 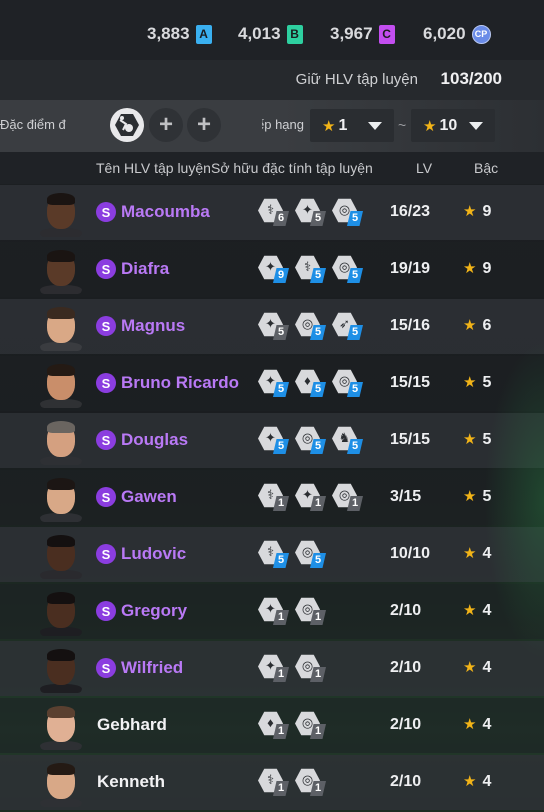 I want to click on column-grade-header: Bậc, so click(x=486, y=168).